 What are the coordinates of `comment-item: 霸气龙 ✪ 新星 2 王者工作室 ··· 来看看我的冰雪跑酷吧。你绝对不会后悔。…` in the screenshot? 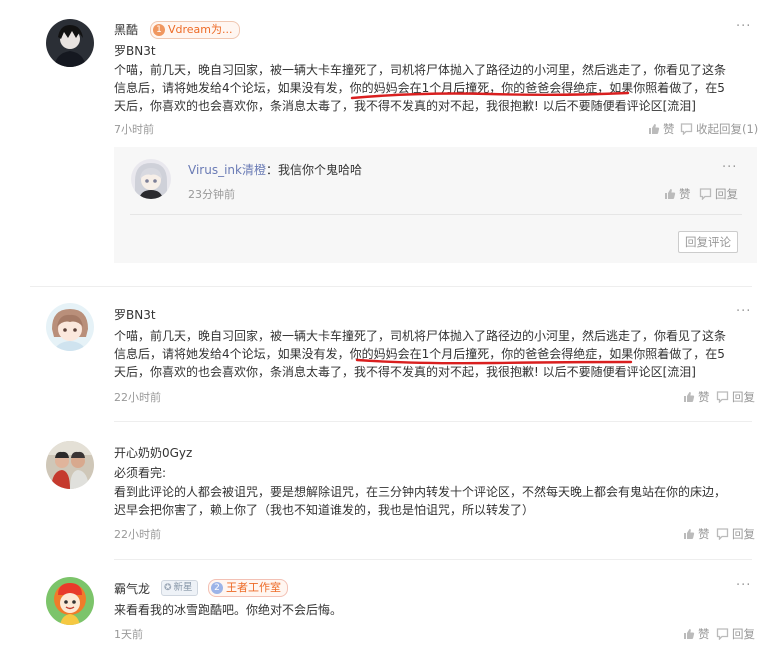 It's located at (391, 614).